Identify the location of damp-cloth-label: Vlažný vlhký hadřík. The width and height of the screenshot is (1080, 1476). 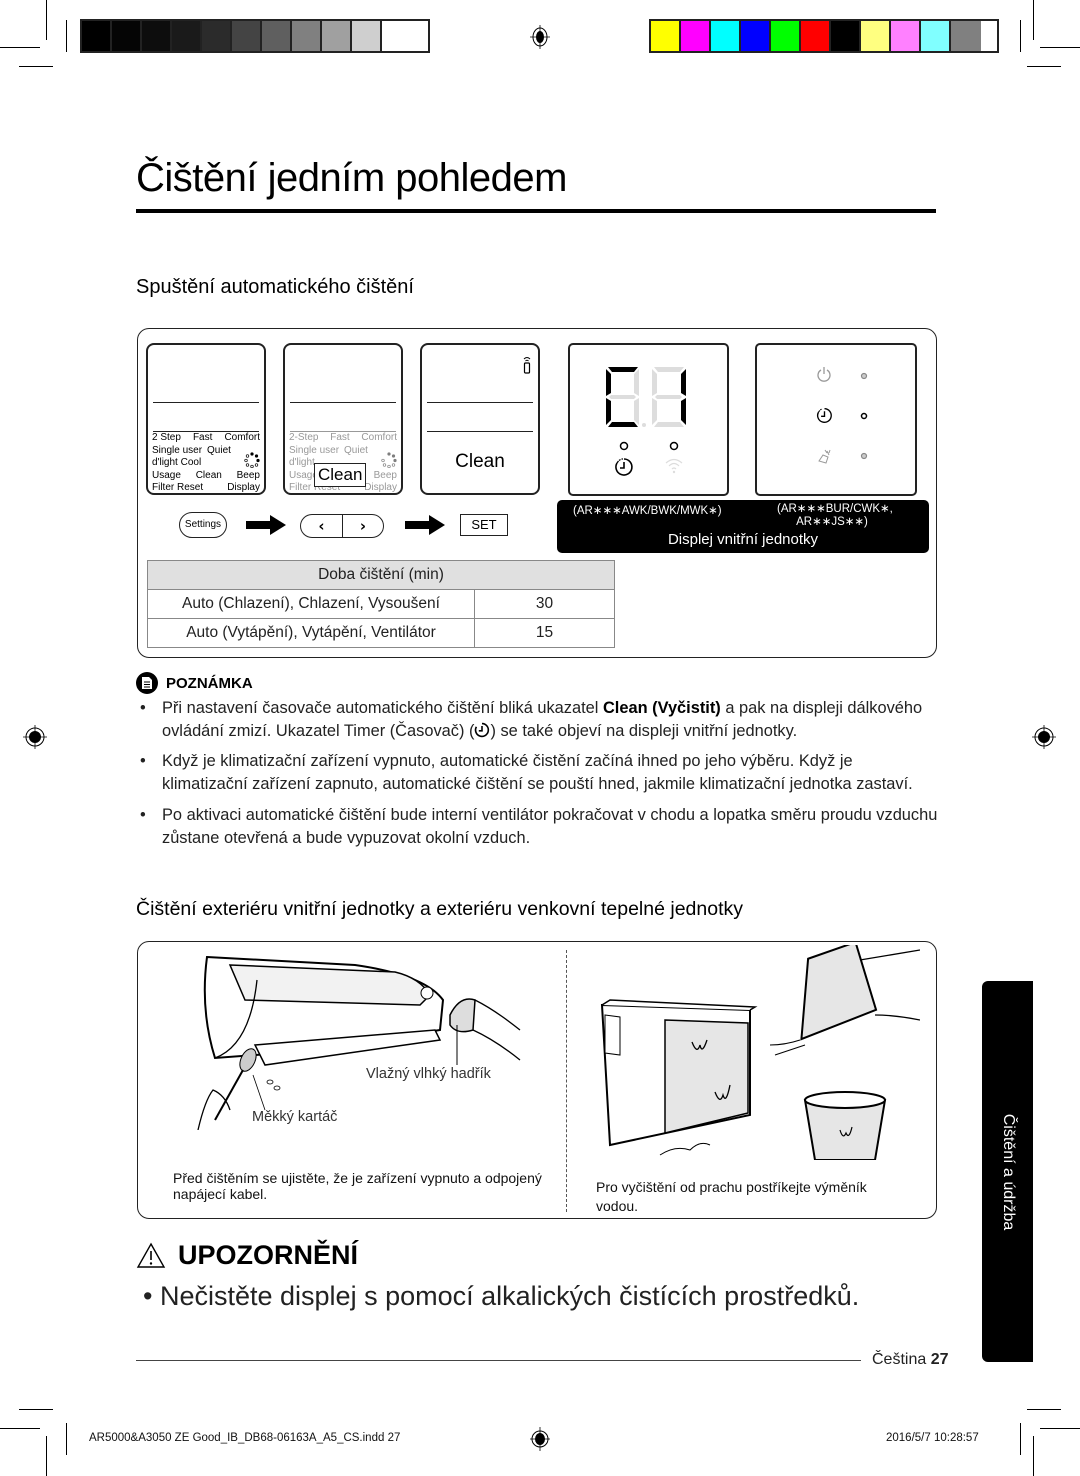
(428, 1074).